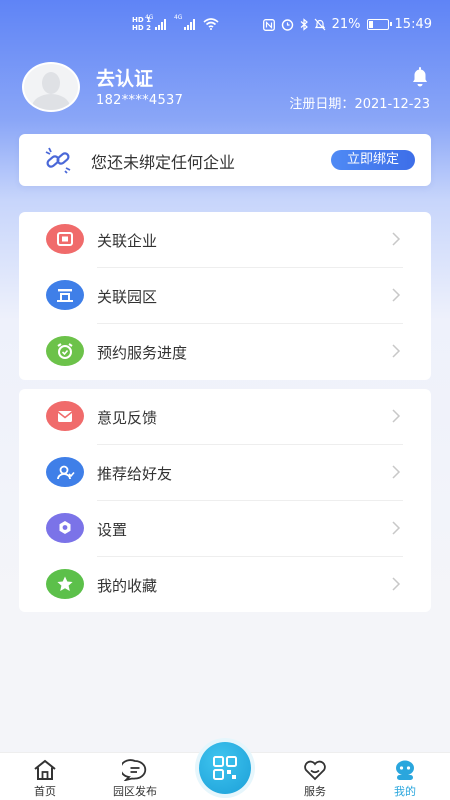 The image size is (450, 800). Describe the element at coordinates (65, 295) in the screenshot. I see `park-icon` at that location.